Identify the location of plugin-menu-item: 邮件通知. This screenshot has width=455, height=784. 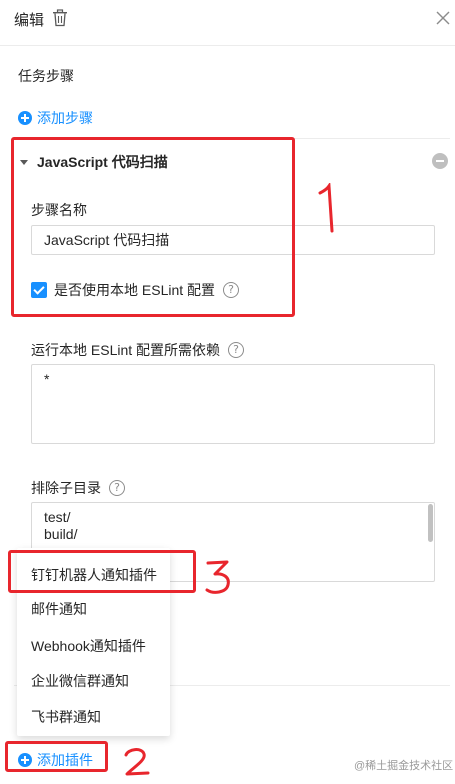
(59, 609).